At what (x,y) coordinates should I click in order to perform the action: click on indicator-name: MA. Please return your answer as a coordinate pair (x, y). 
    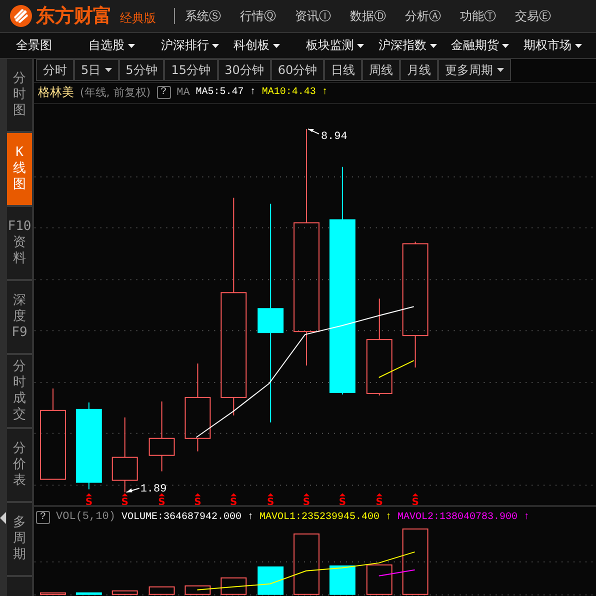
    Looking at the image, I should click on (183, 92).